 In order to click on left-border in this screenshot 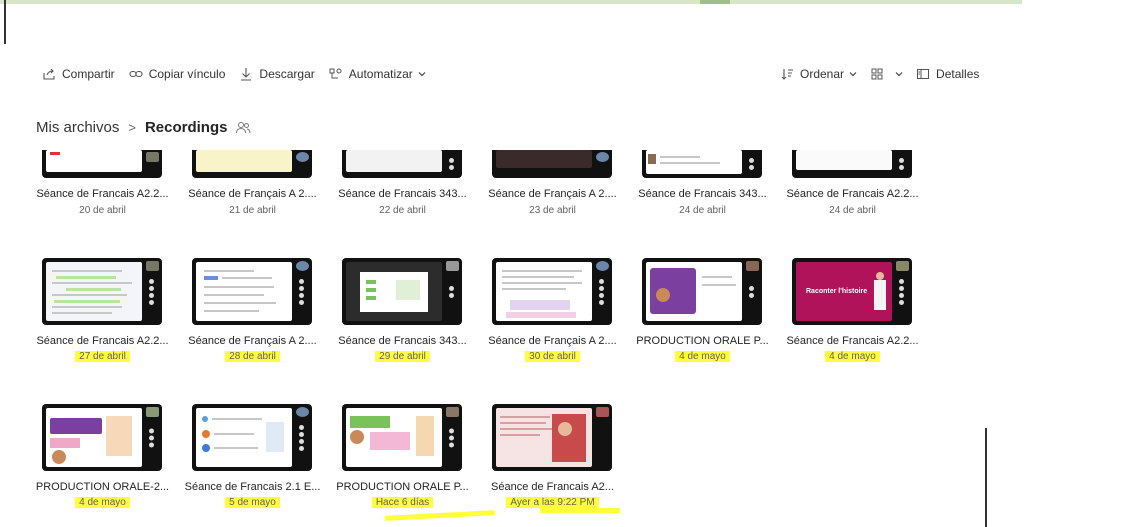, I will do `click(5, 22)`.